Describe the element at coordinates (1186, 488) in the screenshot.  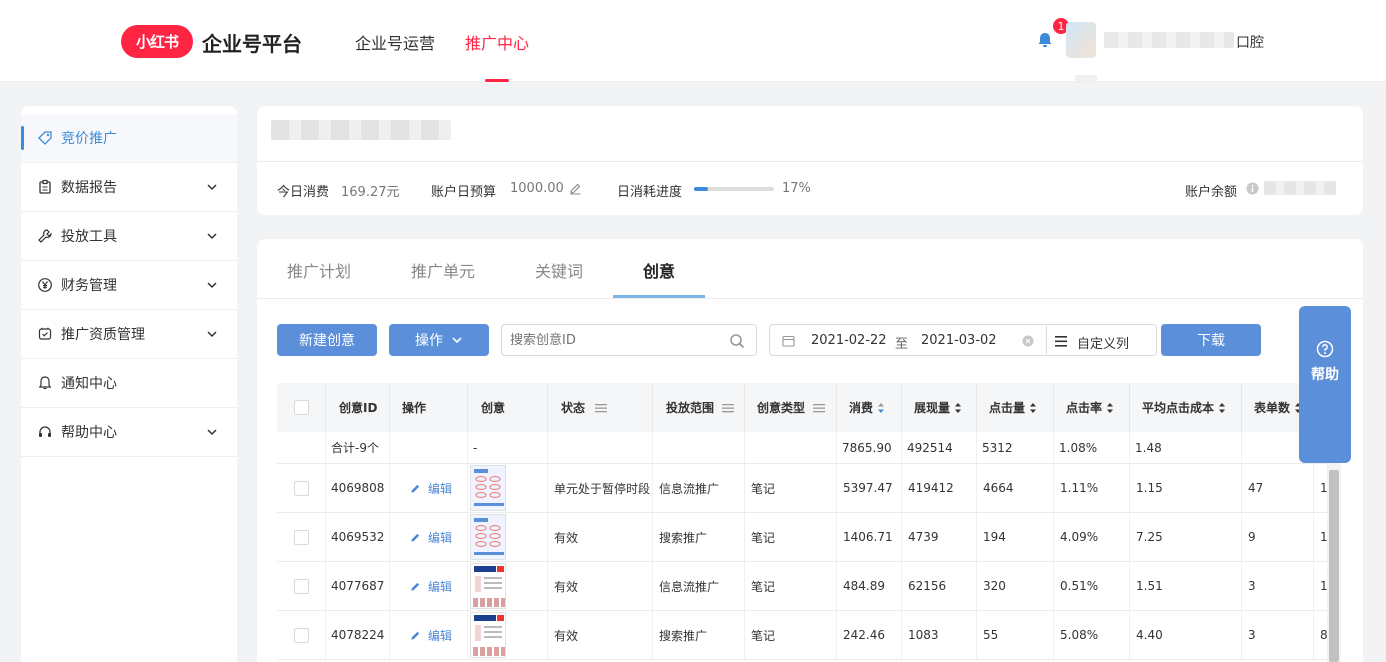
I see `td-cpc: 1.15` at that location.